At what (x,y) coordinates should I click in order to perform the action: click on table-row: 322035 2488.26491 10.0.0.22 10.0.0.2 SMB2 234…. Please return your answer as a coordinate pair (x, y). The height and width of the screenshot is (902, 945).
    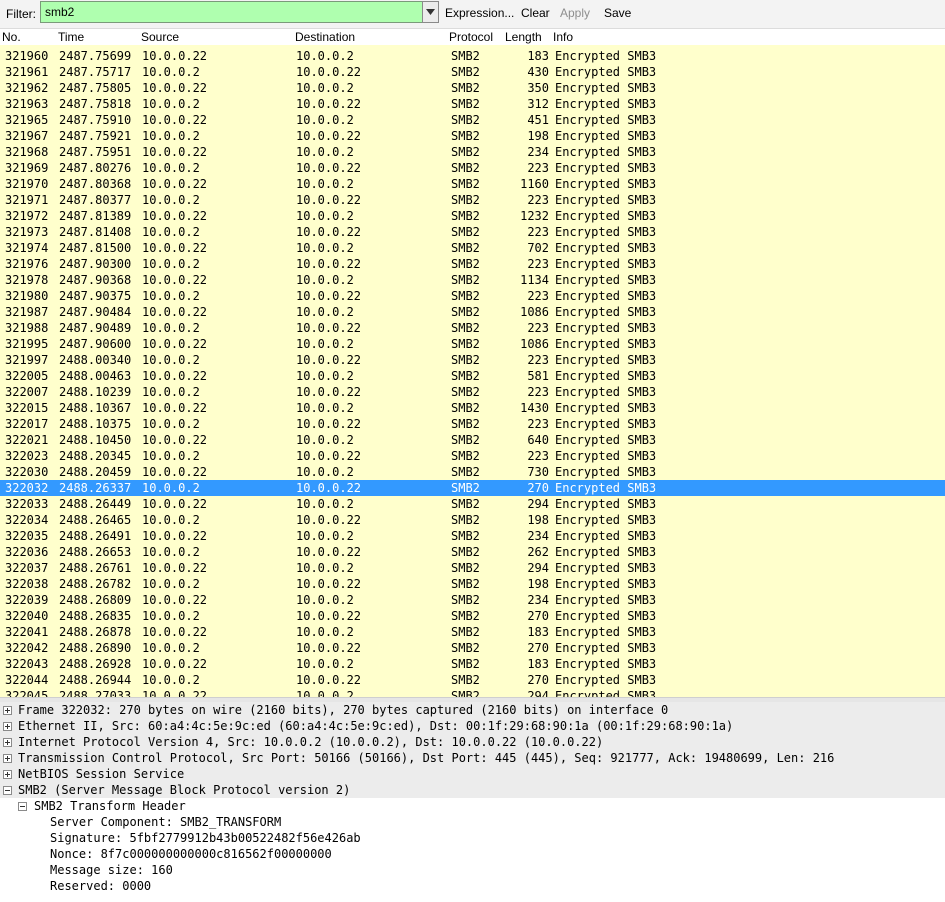
    Looking at the image, I should click on (472, 536).